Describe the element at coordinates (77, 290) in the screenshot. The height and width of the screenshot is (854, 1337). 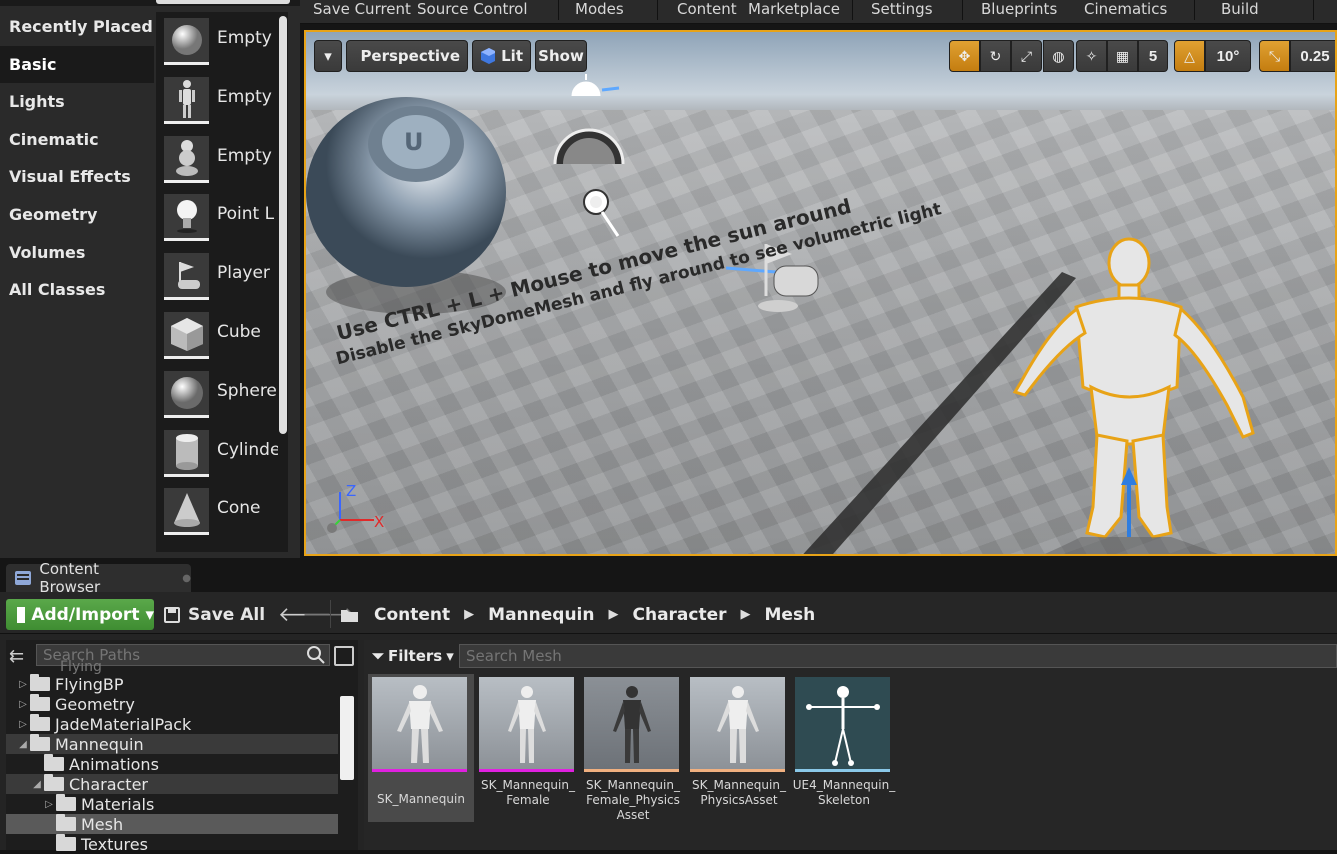
I see `category-all-classes: All Classes` at that location.